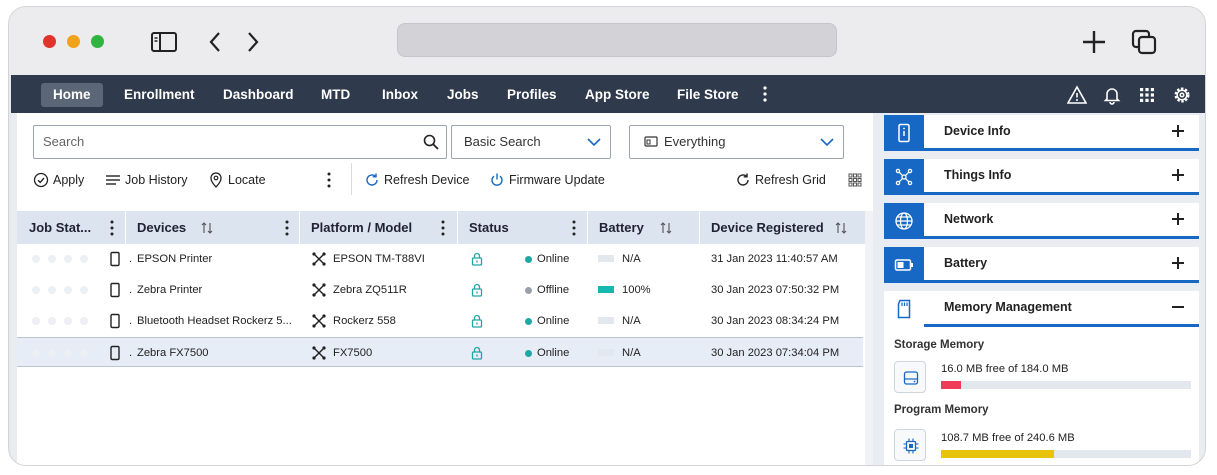 Image resolution: width=1217 pixels, height=475 pixels. What do you see at coordinates (1112, 95) in the screenshot?
I see `bell-icon` at bounding box center [1112, 95].